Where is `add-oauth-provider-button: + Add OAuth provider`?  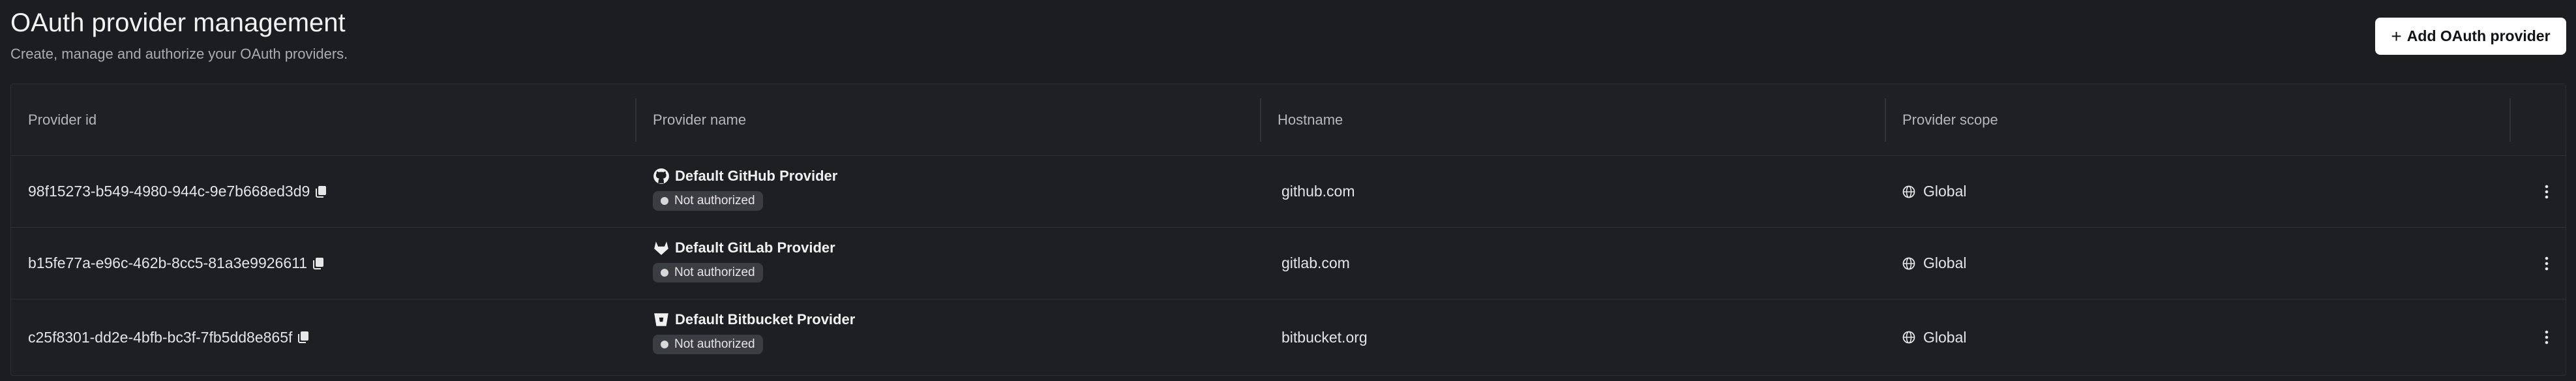 add-oauth-provider-button: + Add OAuth provider is located at coordinates (2470, 36).